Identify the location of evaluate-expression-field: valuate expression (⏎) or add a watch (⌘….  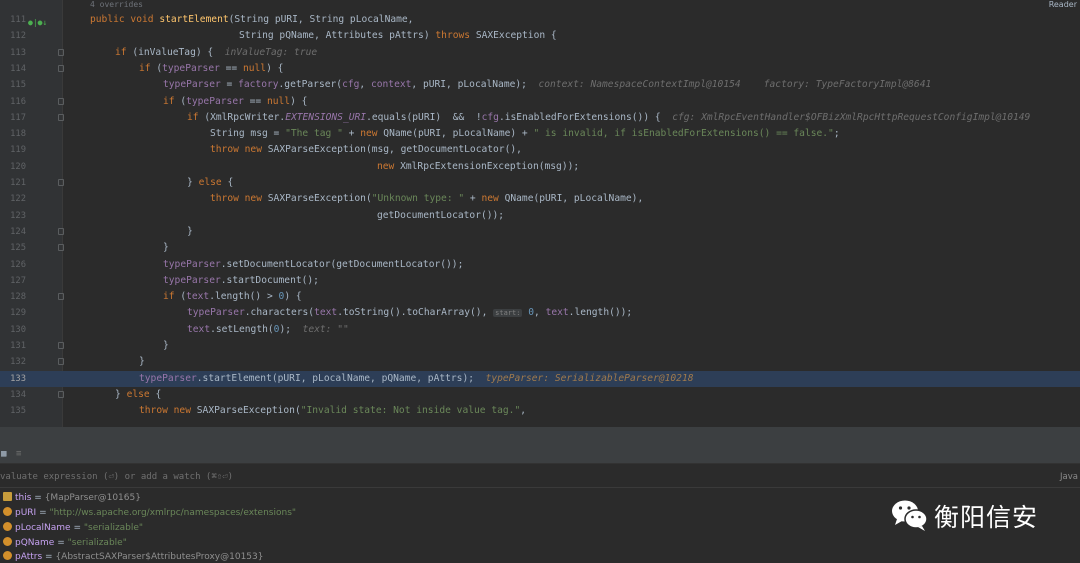
(540, 478).